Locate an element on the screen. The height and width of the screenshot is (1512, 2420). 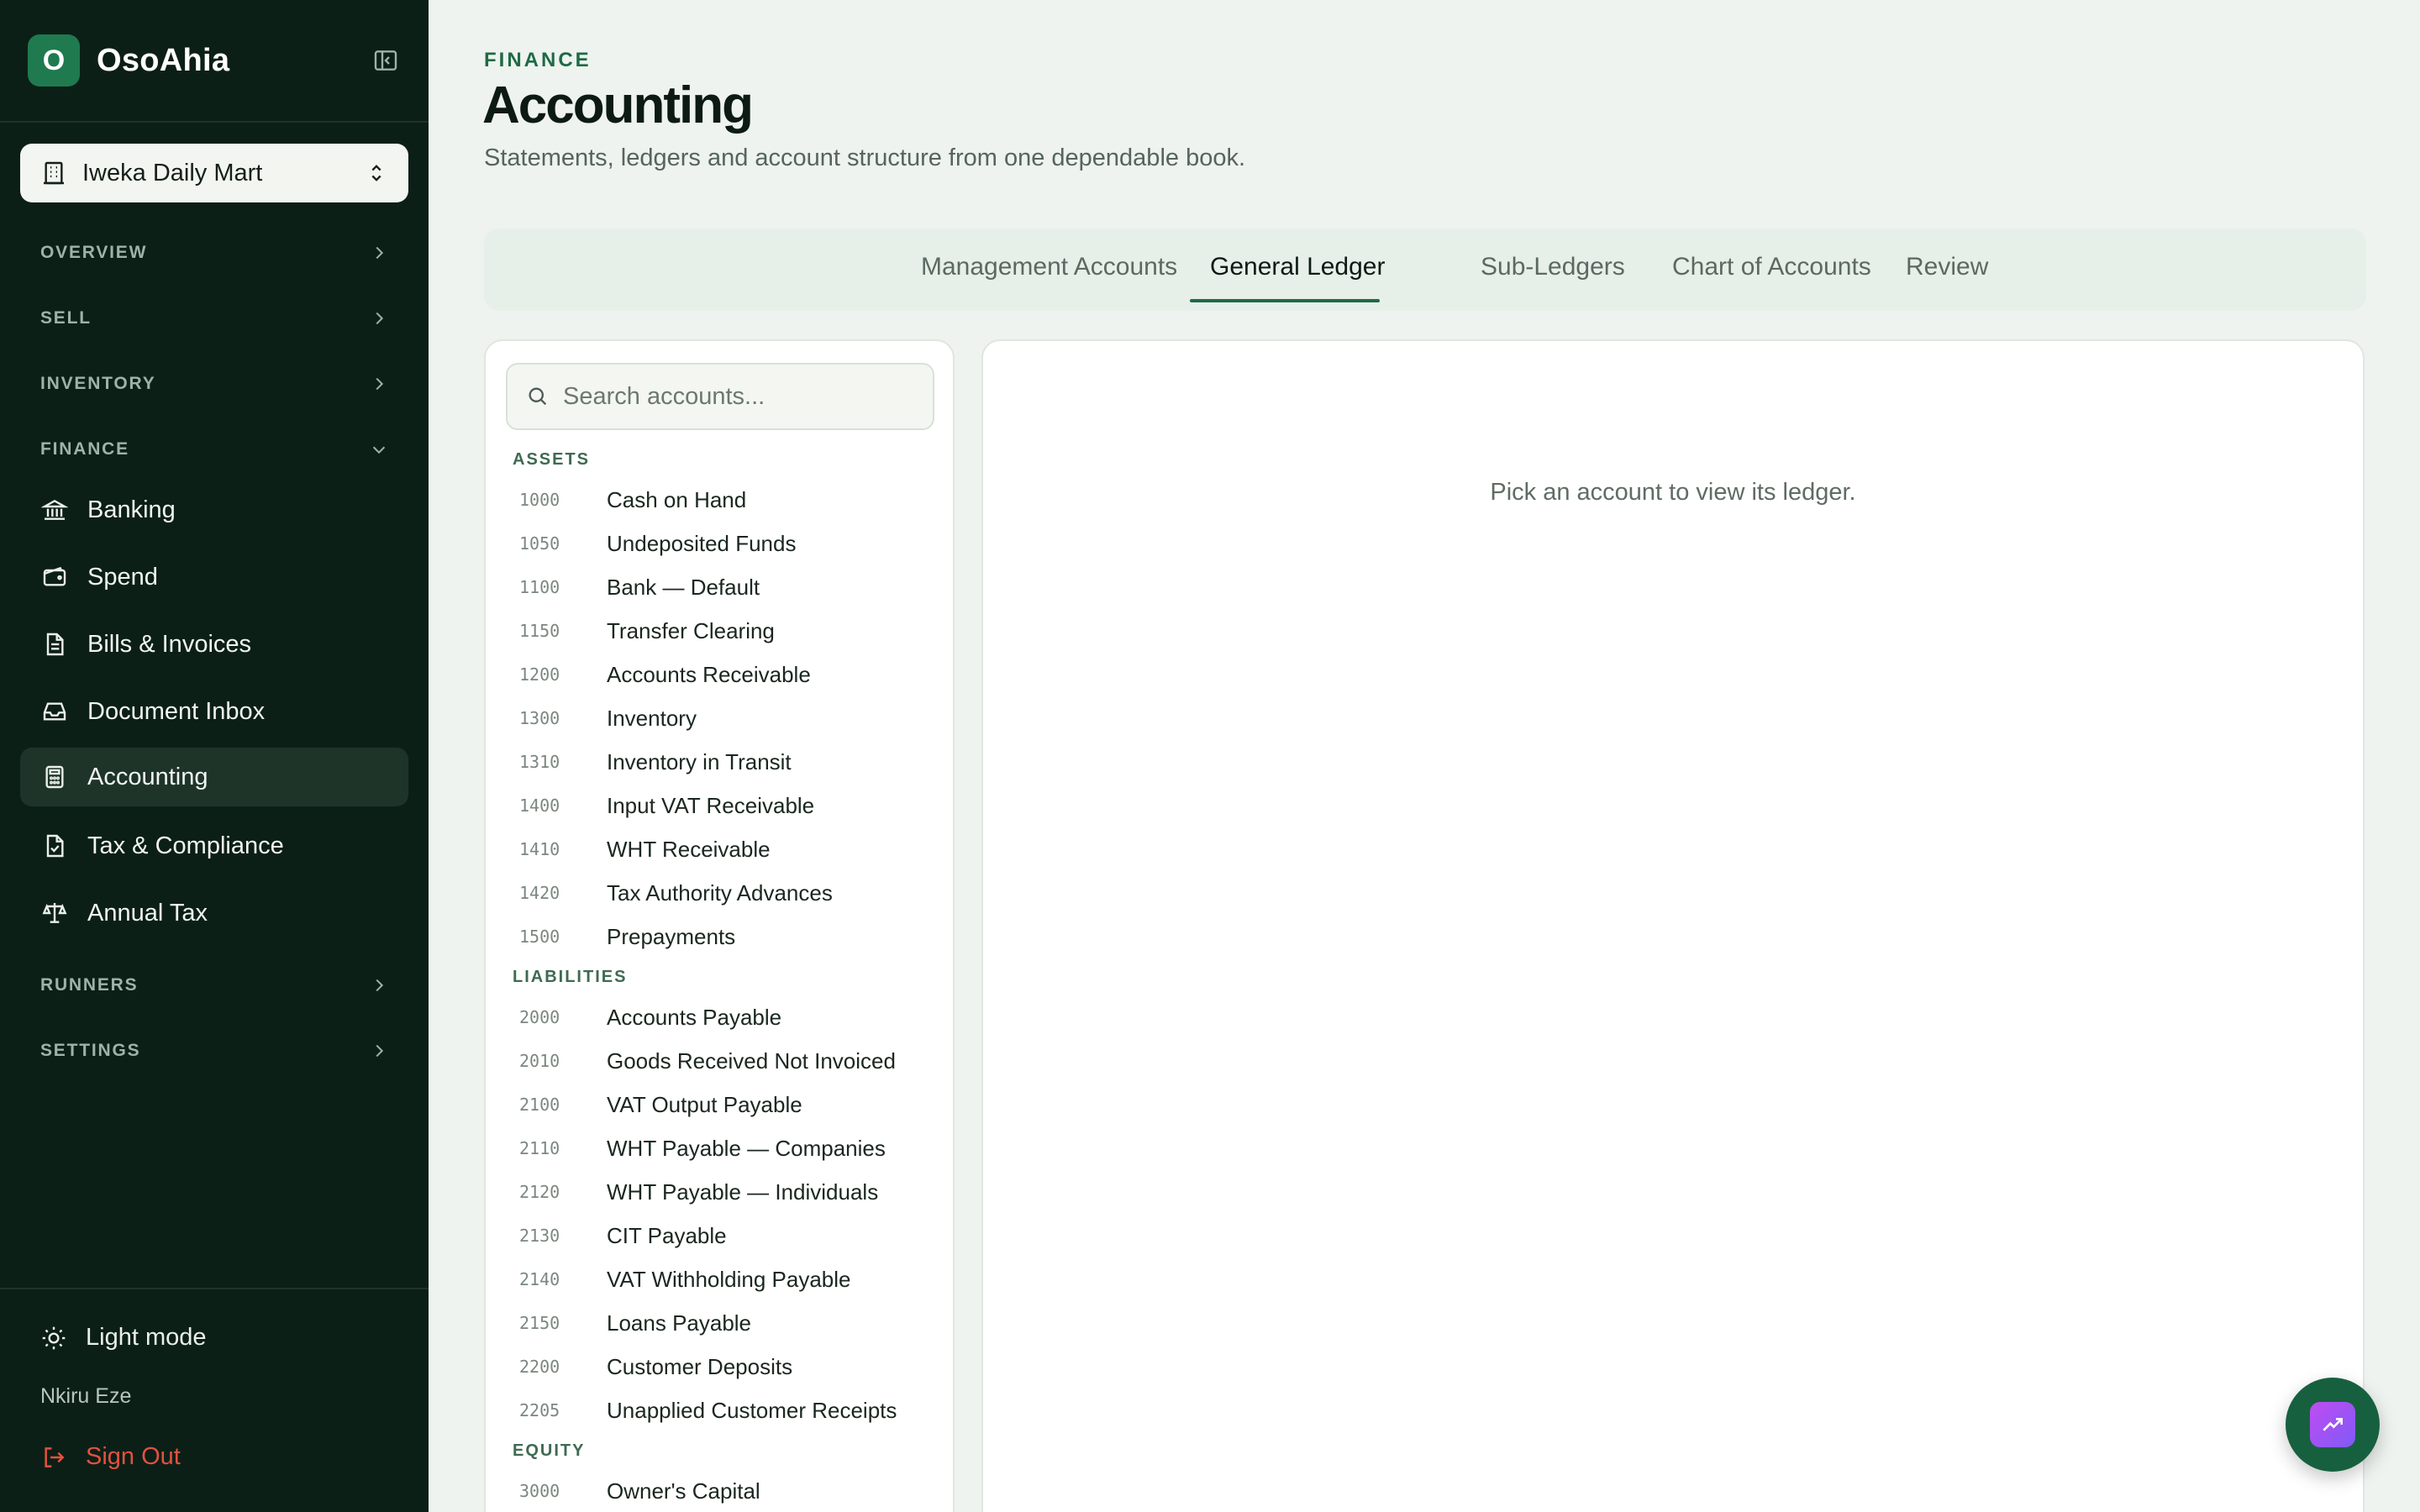
account-search is located at coordinates (720, 396).